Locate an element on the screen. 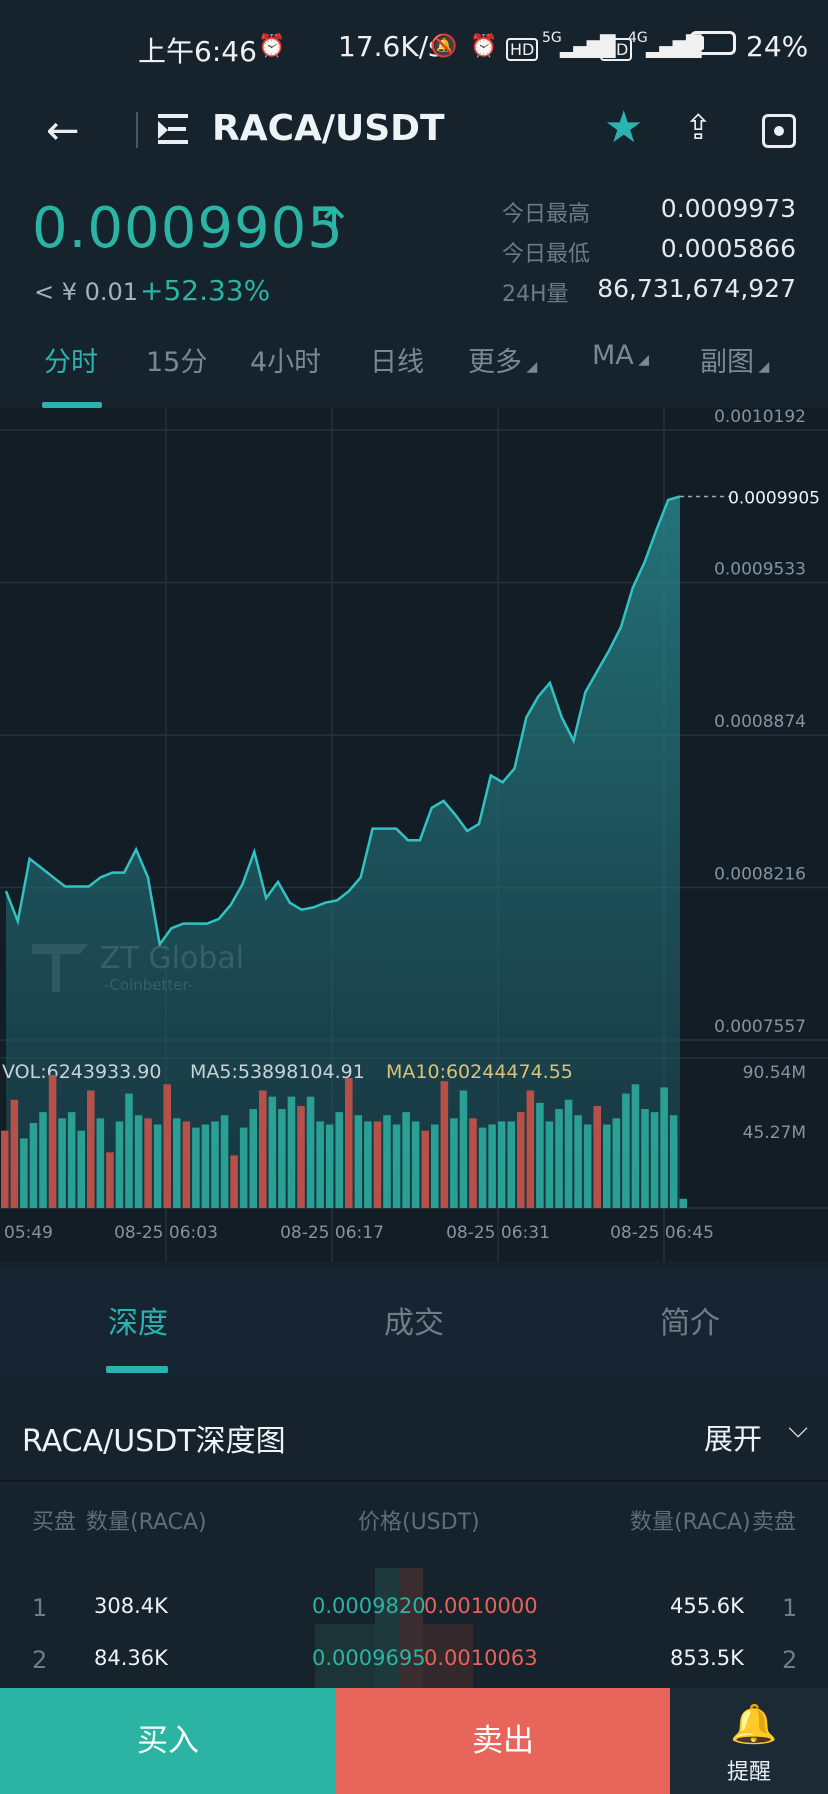 The width and height of the screenshot is (828, 1794). tab-depth: 深度 is located at coordinates (138, 1320).